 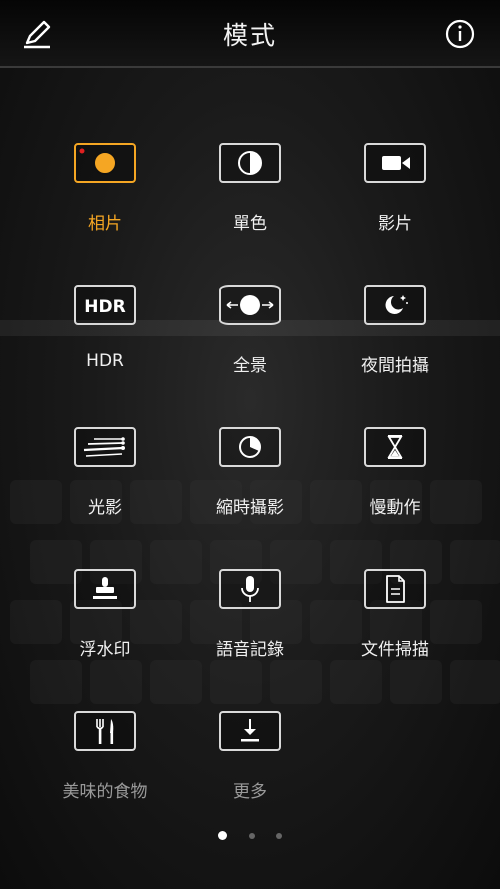 What do you see at coordinates (250, 629) in the screenshot?
I see `mode-audio-note: 語音記錄` at bounding box center [250, 629].